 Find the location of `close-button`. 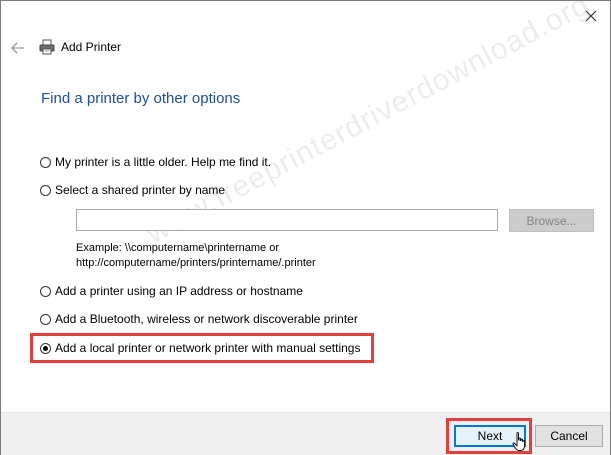

close-button is located at coordinates (591, 16).